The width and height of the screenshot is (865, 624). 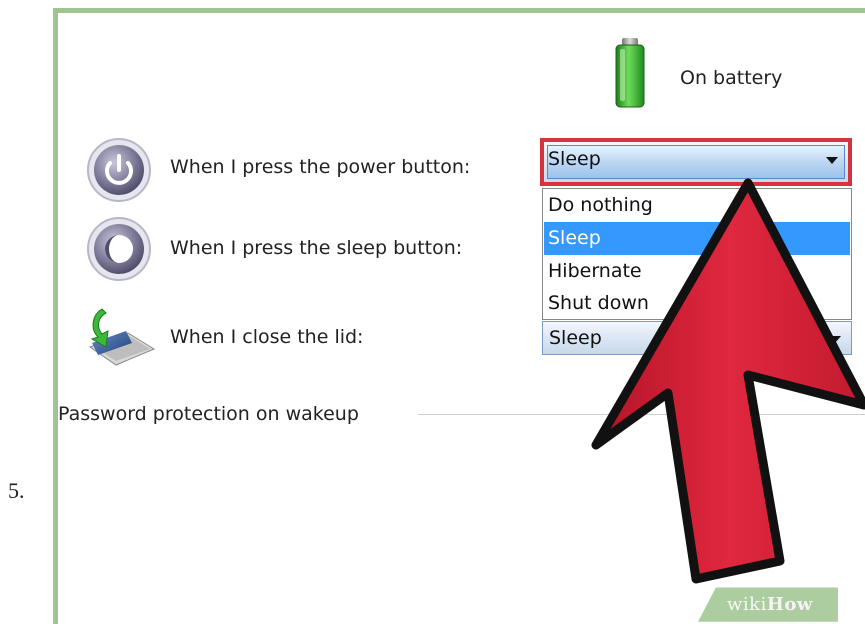 I want to click on on-battery-header: On battery, so click(x=731, y=78).